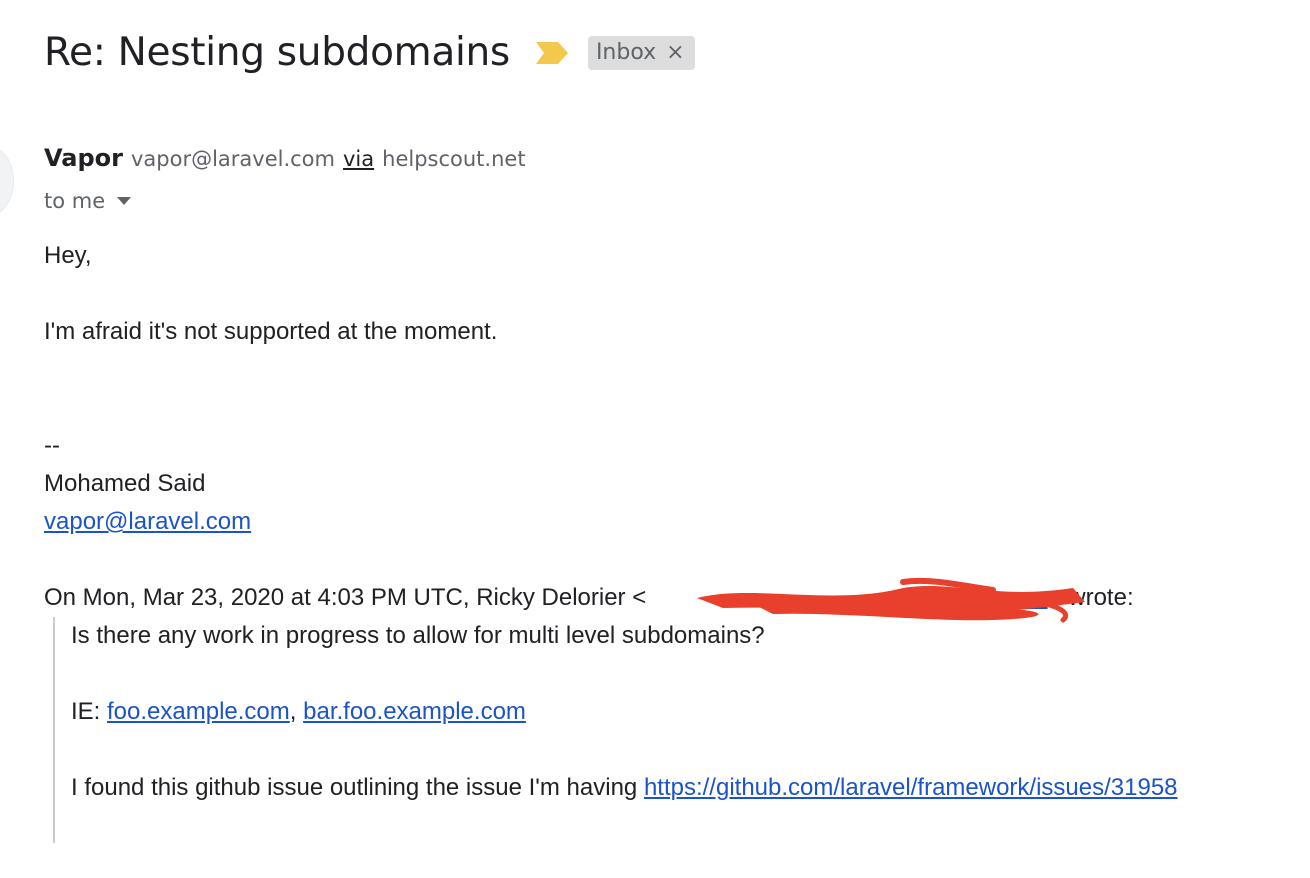 The width and height of the screenshot is (1310, 878). I want to click on recipient-text: to me, so click(75, 201).